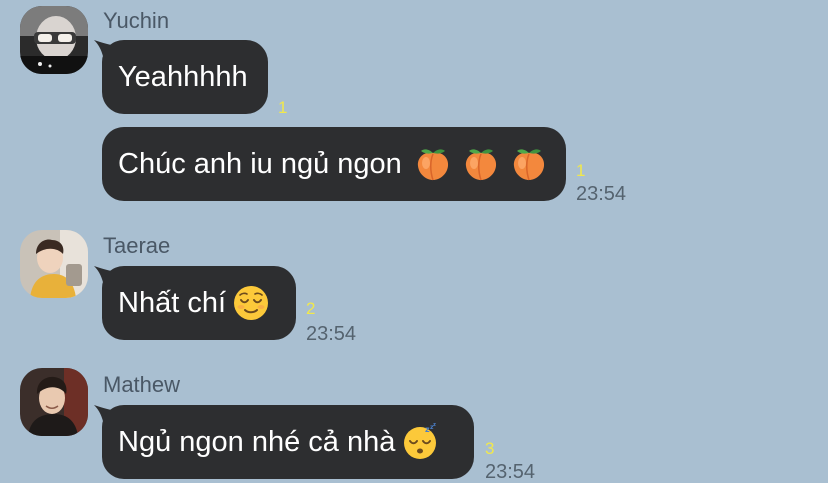 The height and width of the screenshot is (483, 828). I want to click on message-text: Ngủ ngon nhé cả nhà, so click(257, 441).